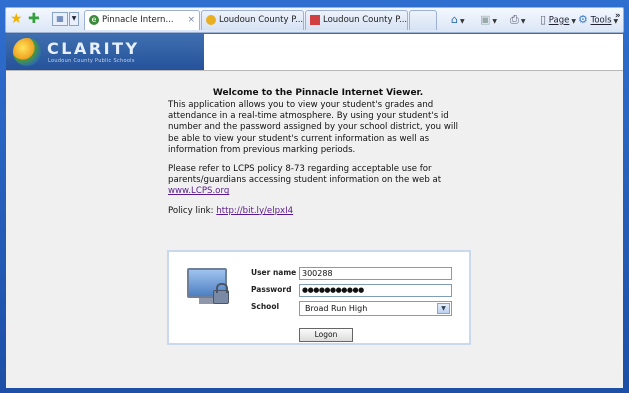  What do you see at coordinates (74, 19) in the screenshot?
I see `tab-list-dropdown: ▼` at bounding box center [74, 19].